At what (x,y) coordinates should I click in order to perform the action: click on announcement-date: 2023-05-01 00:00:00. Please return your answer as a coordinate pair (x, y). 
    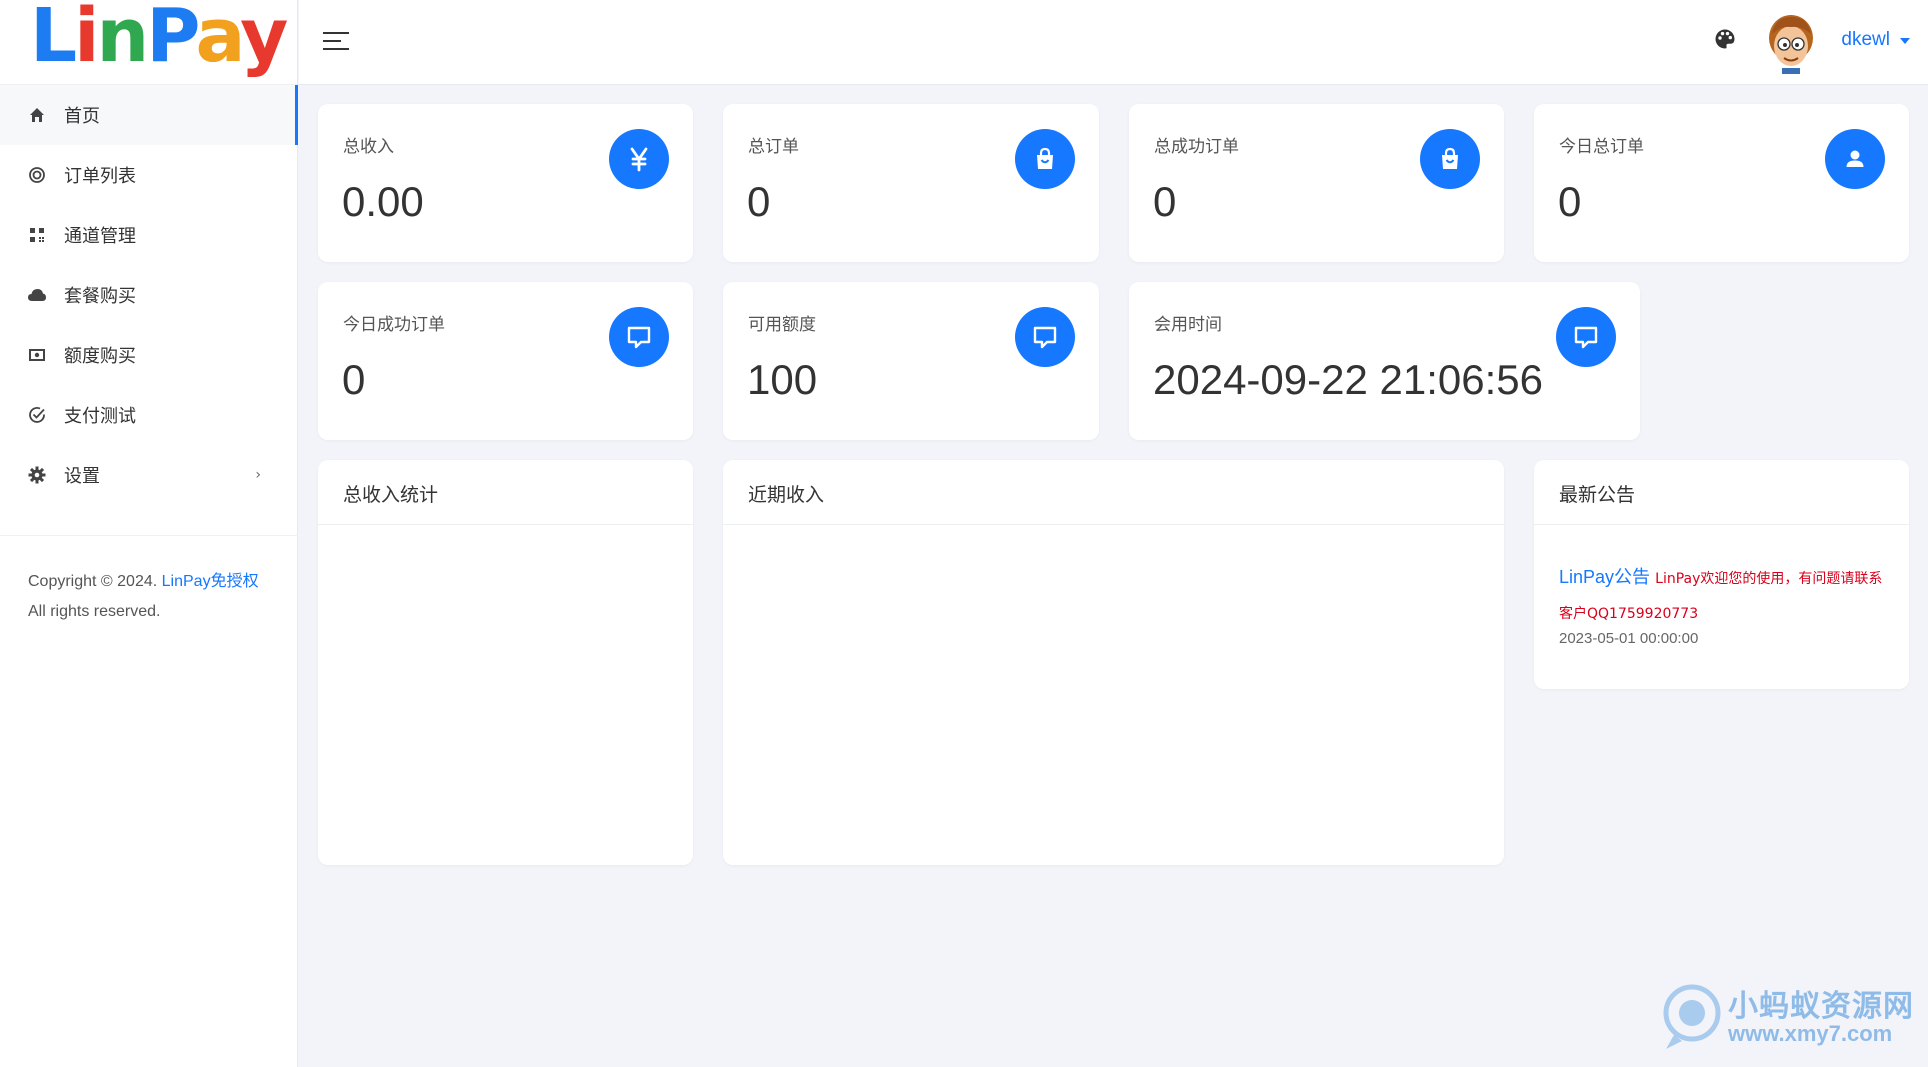
    Looking at the image, I should click on (1629, 638).